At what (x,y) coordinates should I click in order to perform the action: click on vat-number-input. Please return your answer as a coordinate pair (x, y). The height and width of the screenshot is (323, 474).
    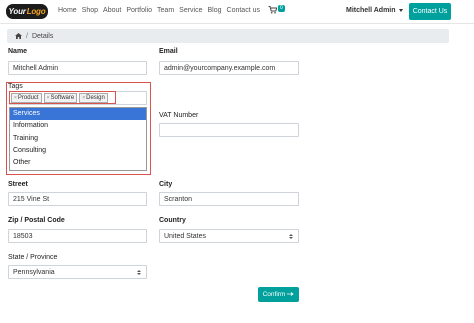
    Looking at the image, I should click on (229, 130).